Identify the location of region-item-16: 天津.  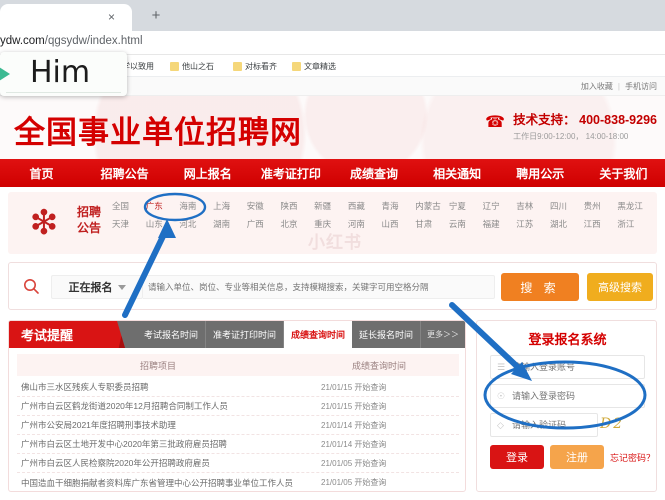
(129, 224).